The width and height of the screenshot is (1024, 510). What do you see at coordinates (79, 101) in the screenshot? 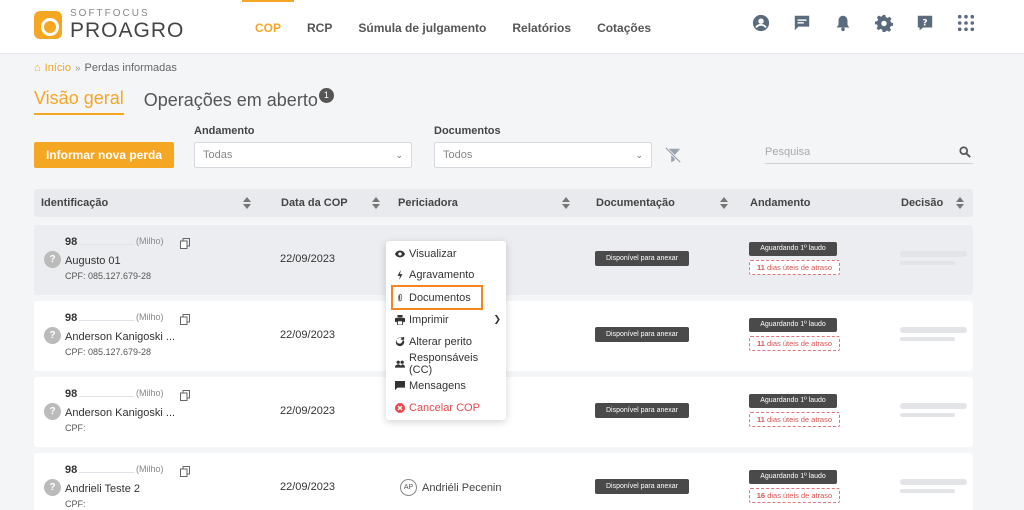
I see `tab-visao-geral: Visão geral` at bounding box center [79, 101].